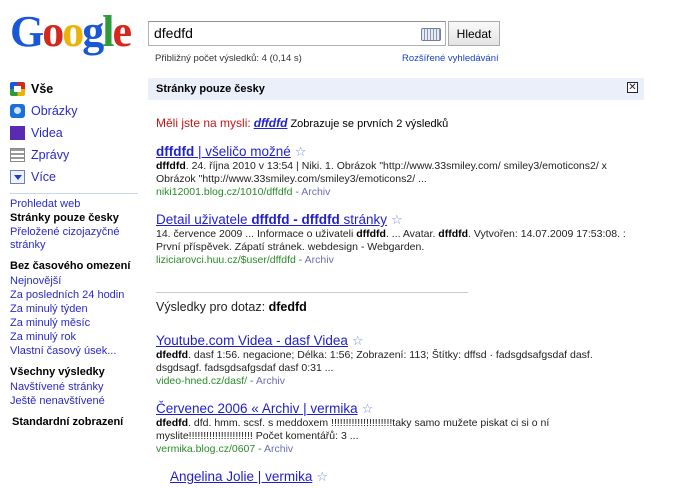  Describe the element at coordinates (271, 123) in the screenshot. I see `spelling-suggestion-link: dffdfd` at that location.